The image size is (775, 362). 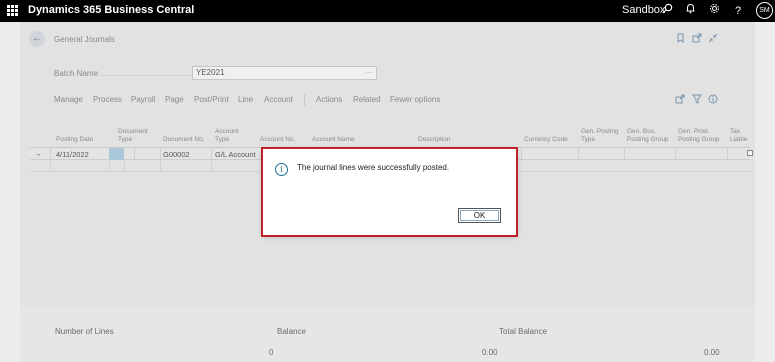 I want to click on column-gen-posting-type: Gen. Posting Type, so click(x=601, y=136).